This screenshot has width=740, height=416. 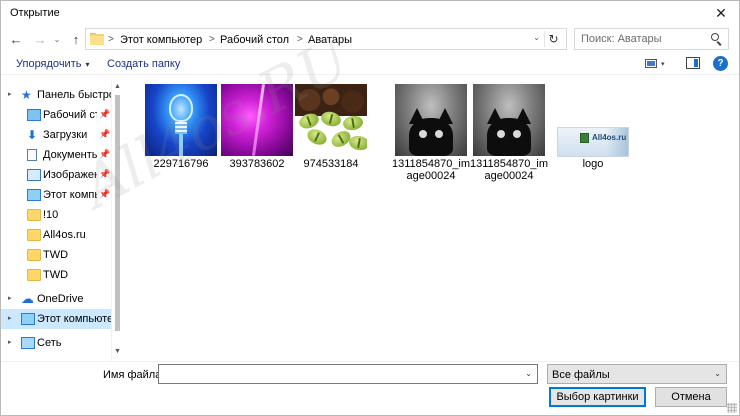 What do you see at coordinates (339, 374) in the screenshot?
I see `filename-input` at bounding box center [339, 374].